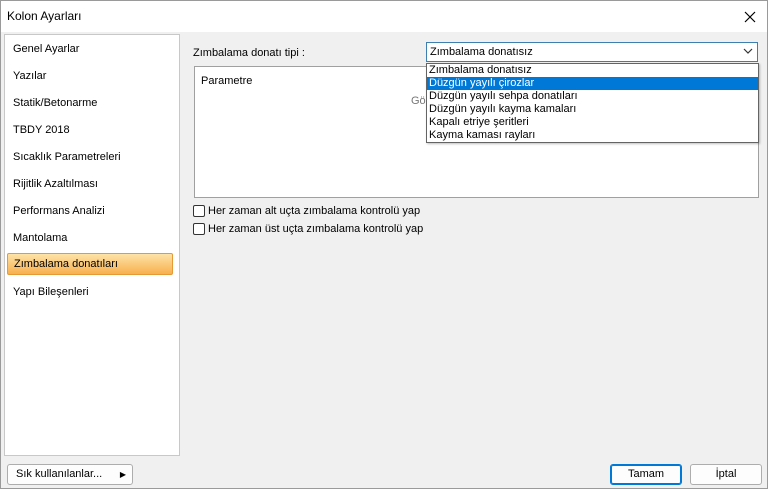  I want to click on parameter-header: Parametre, so click(227, 81).